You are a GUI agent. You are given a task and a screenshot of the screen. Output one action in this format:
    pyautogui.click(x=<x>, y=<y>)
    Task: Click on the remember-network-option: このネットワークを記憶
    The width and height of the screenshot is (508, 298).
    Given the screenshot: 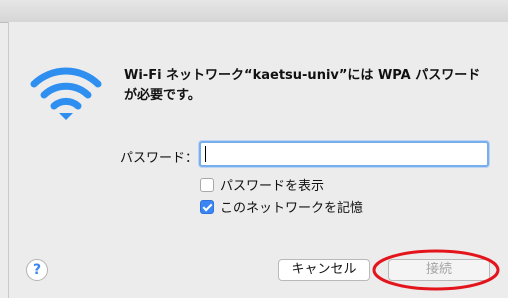 What is the action you would take?
    pyautogui.click(x=281, y=206)
    